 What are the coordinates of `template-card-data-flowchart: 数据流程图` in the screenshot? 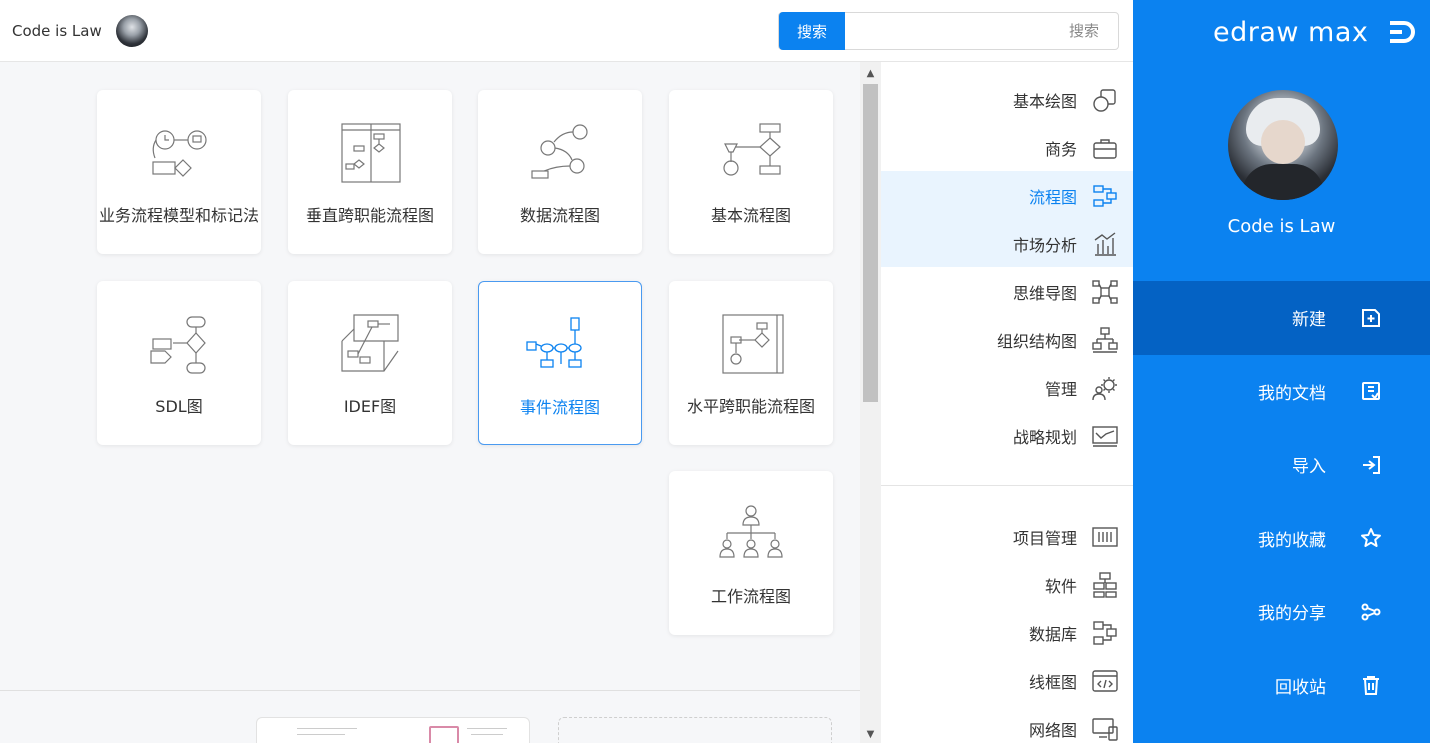 It's located at (560, 172).